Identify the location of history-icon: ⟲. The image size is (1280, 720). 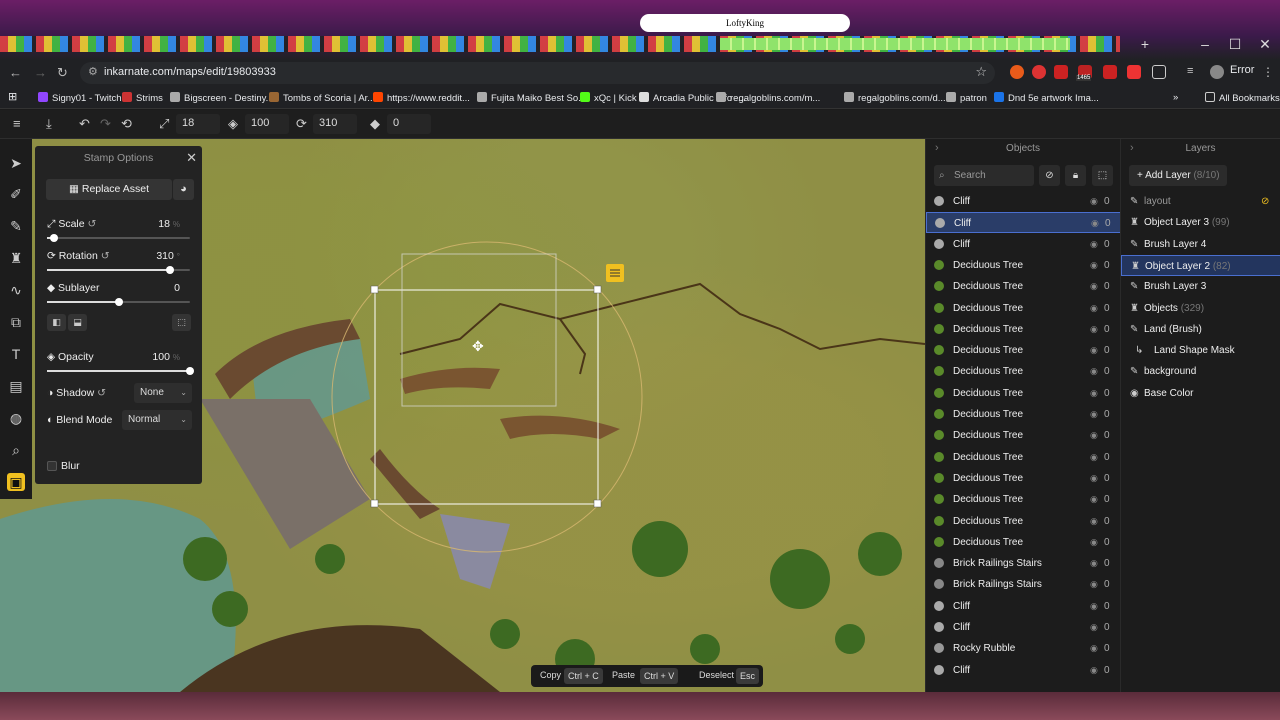
(126, 124).